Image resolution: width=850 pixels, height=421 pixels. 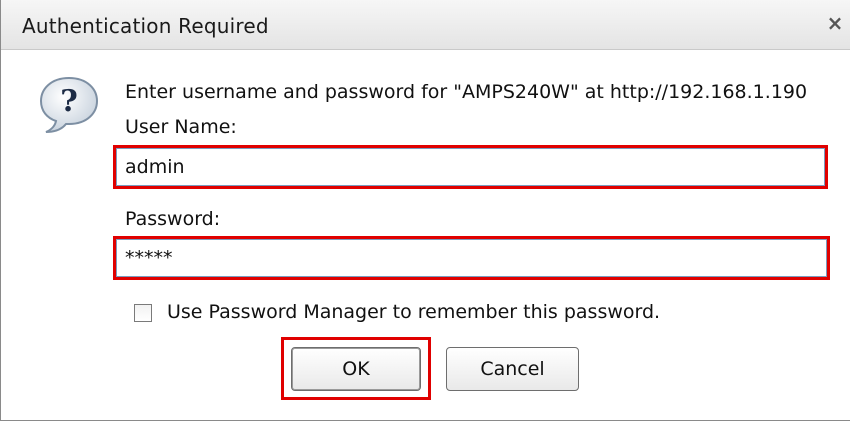 I want to click on username-value: admin, so click(x=470, y=167).